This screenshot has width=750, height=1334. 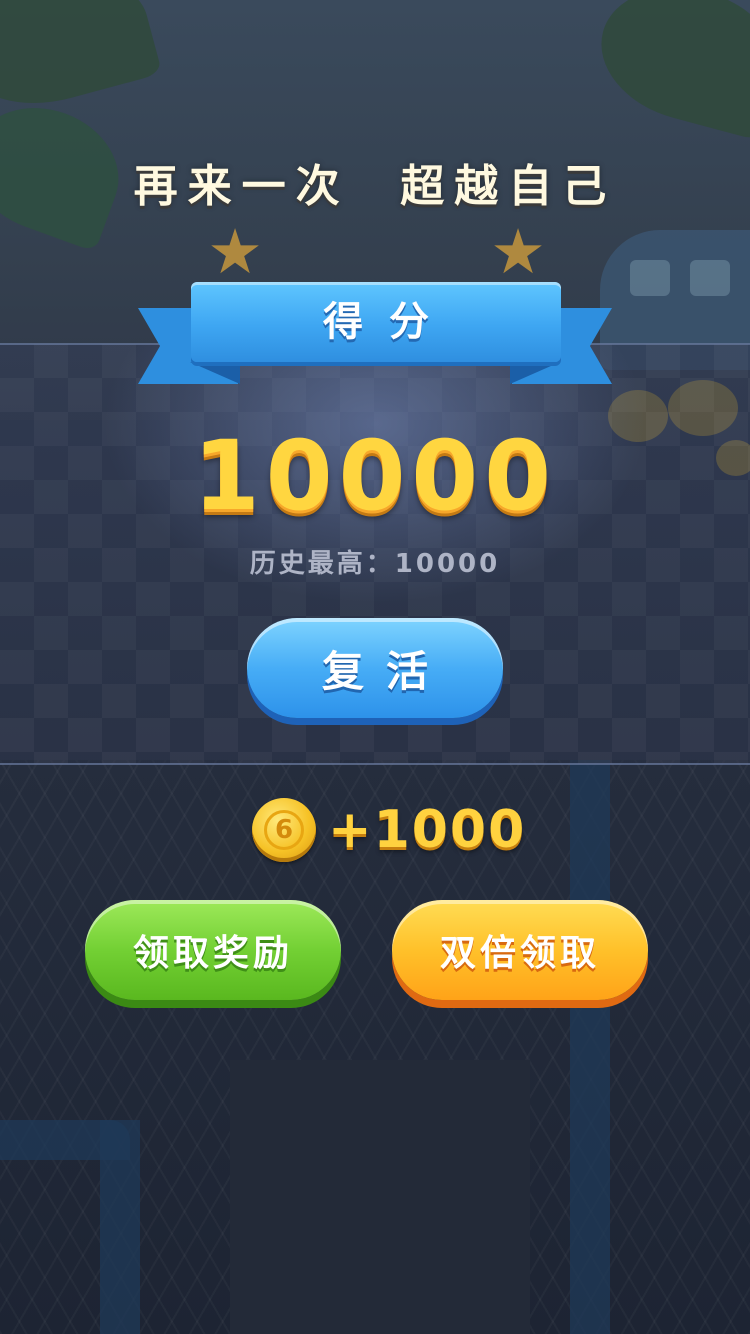 I want to click on coin-reward: 6 +1000, so click(x=388, y=831).